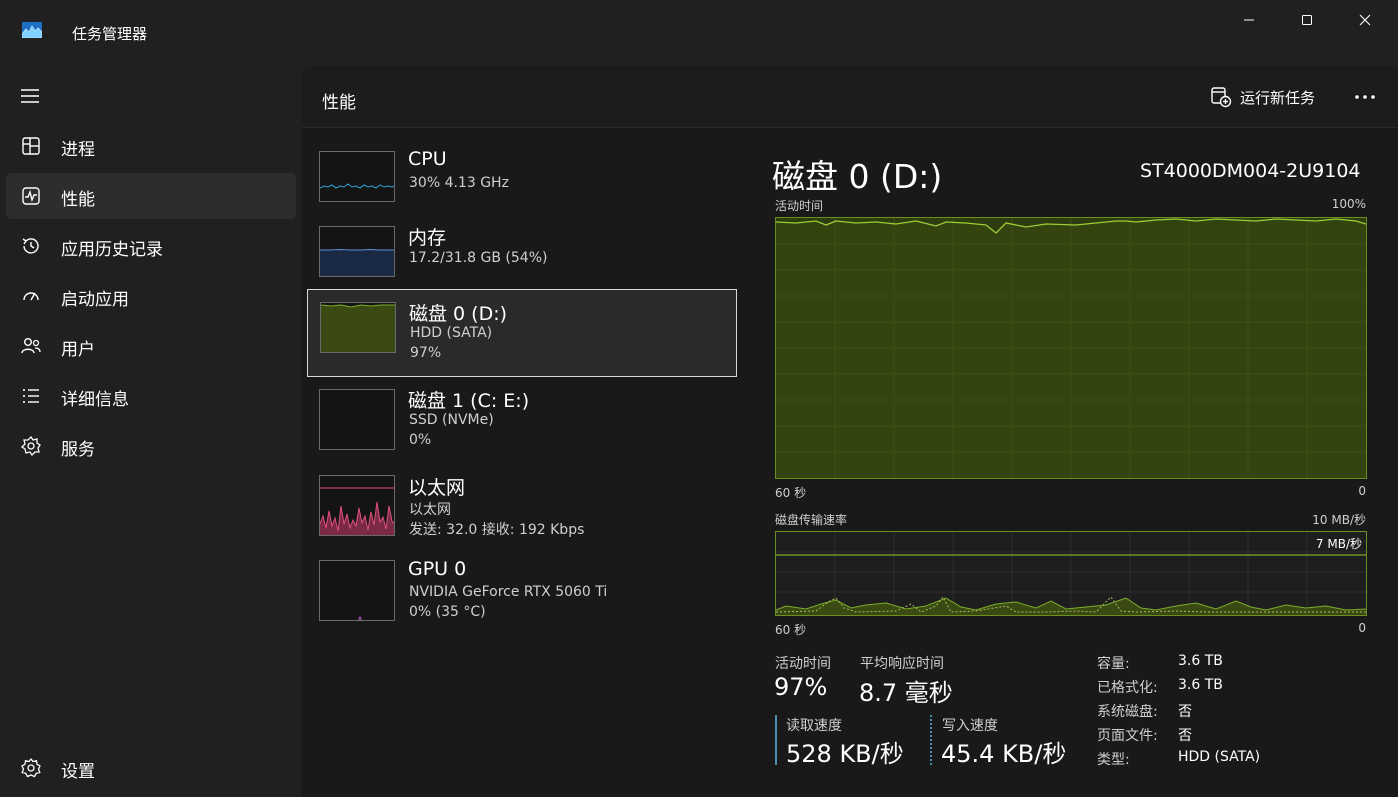  Describe the element at coordinates (437, 488) in the screenshot. I see `device-name: 以太网` at that location.